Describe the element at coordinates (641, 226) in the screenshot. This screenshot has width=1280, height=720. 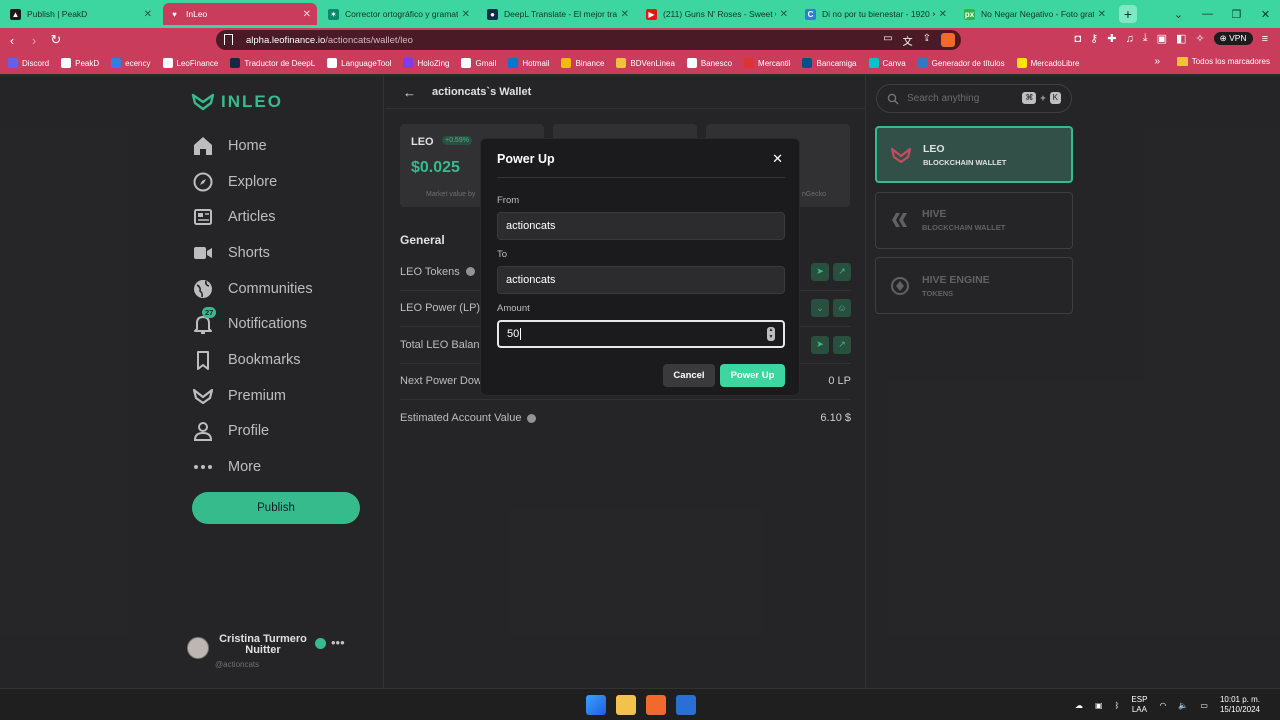
I see `from-field: actioncats` at that location.